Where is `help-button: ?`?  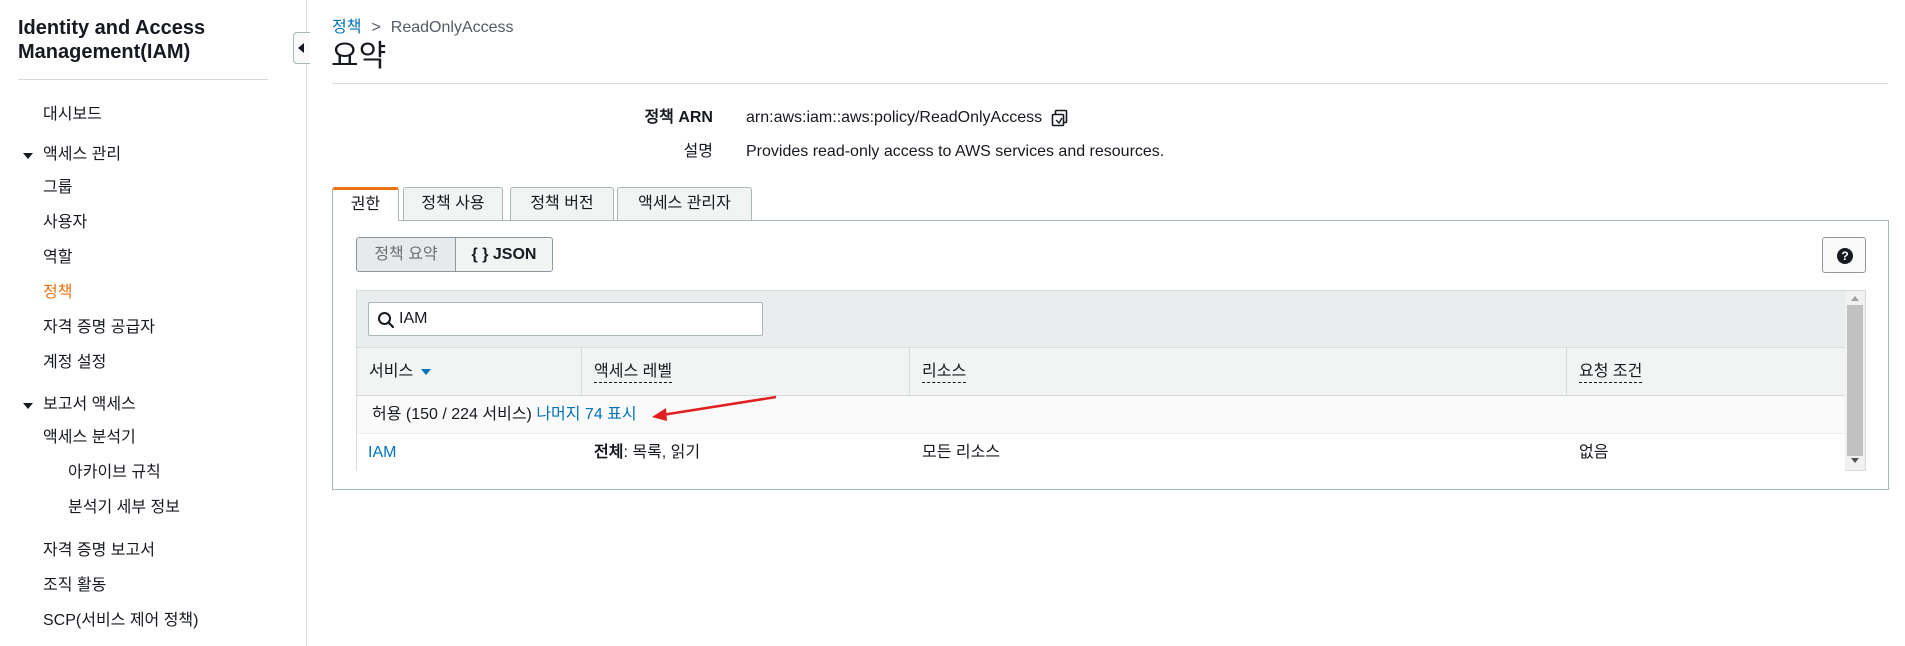
help-button: ? is located at coordinates (1844, 255).